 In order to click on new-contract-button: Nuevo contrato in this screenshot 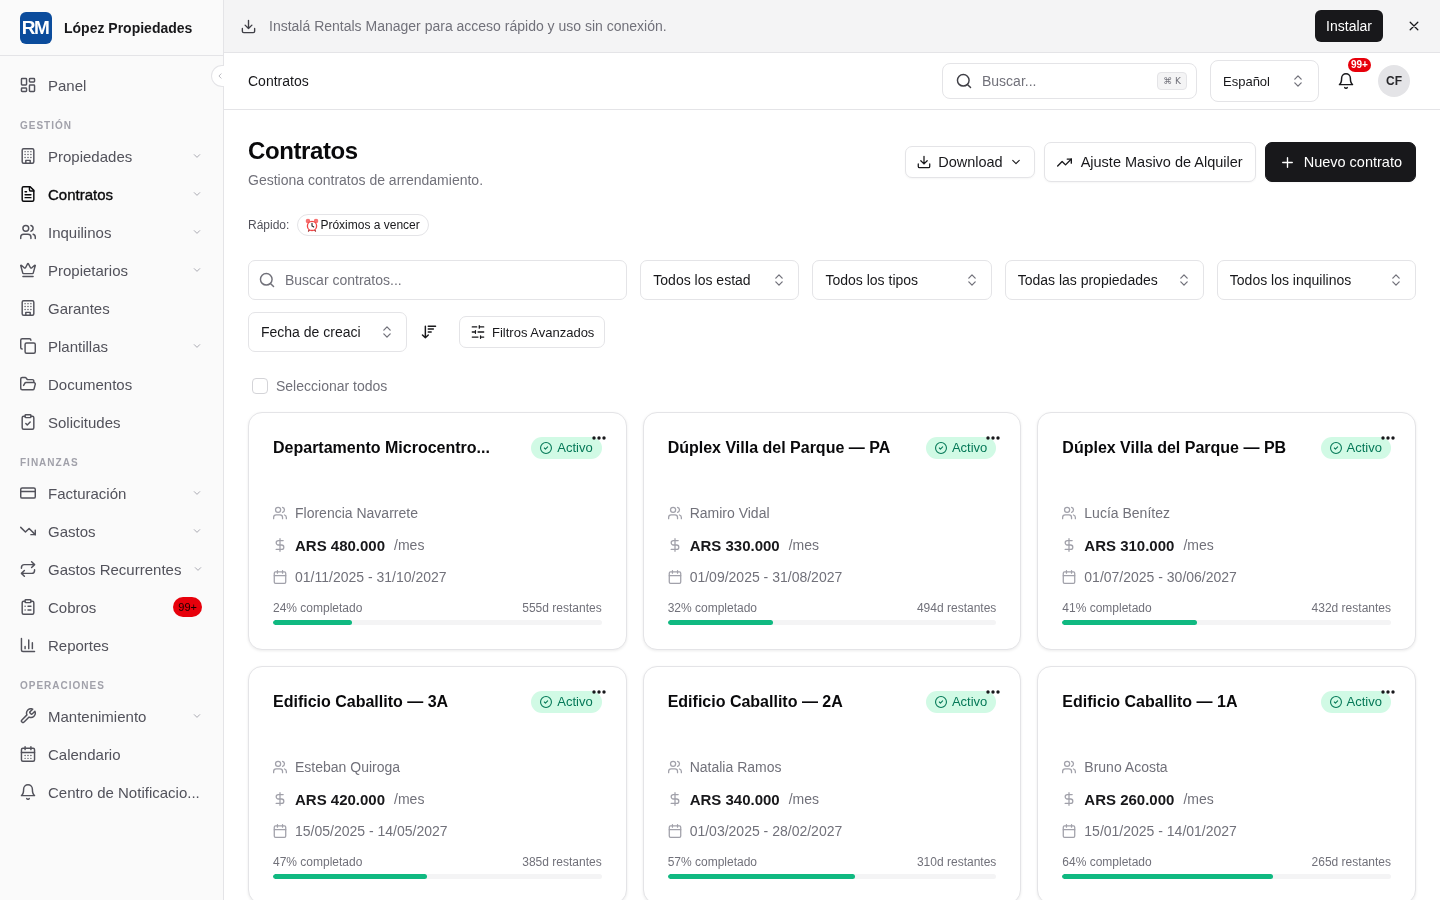, I will do `click(1340, 162)`.